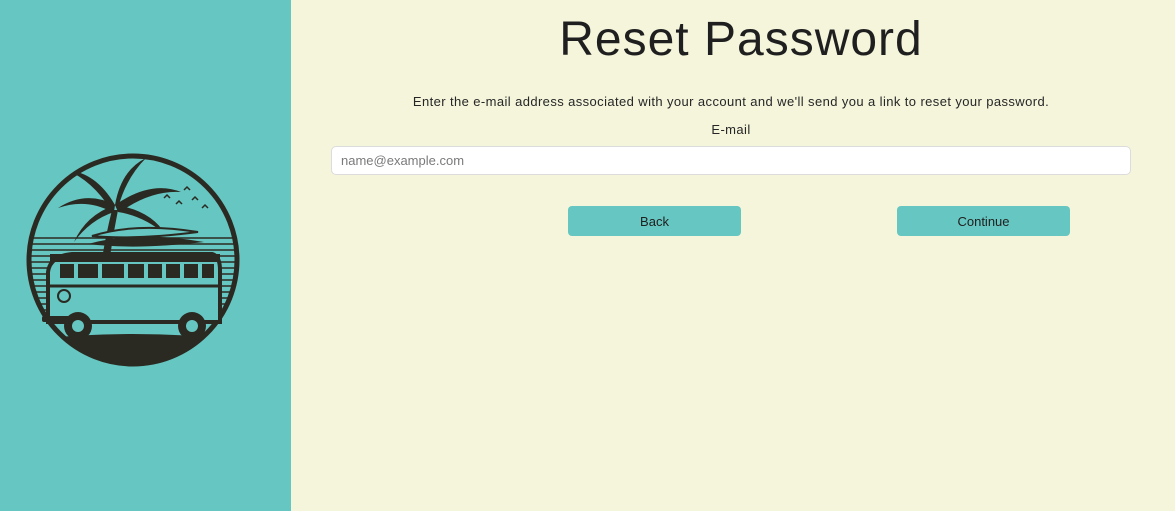 This screenshot has width=1175, height=511. What do you see at coordinates (741, 39) in the screenshot?
I see `page-title: Reset Password` at bounding box center [741, 39].